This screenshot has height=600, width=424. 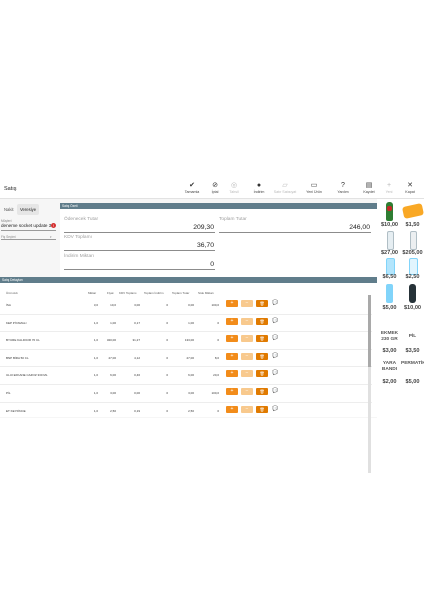 What do you see at coordinates (369, 331) in the screenshot?
I see `scrollbar-thumb` at bounding box center [369, 331].